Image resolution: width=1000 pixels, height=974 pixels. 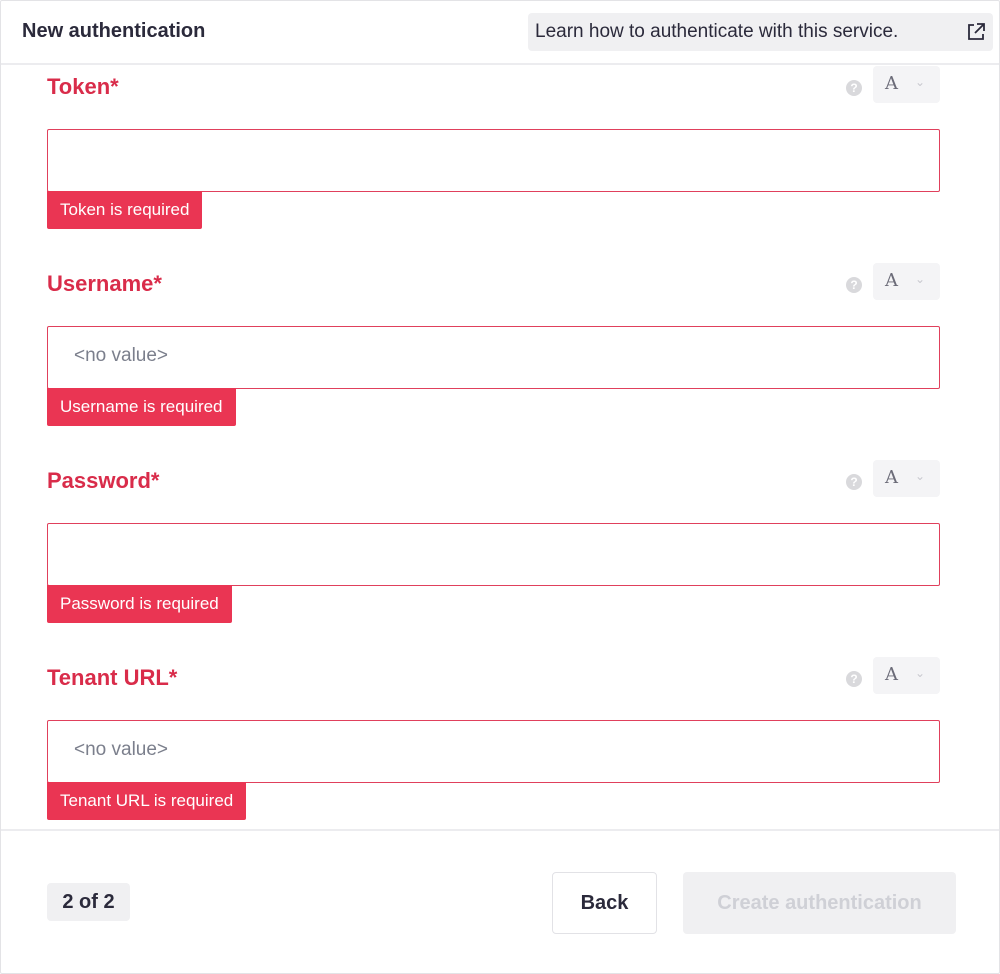 What do you see at coordinates (104, 283) in the screenshot?
I see `field-label: Username*` at bounding box center [104, 283].